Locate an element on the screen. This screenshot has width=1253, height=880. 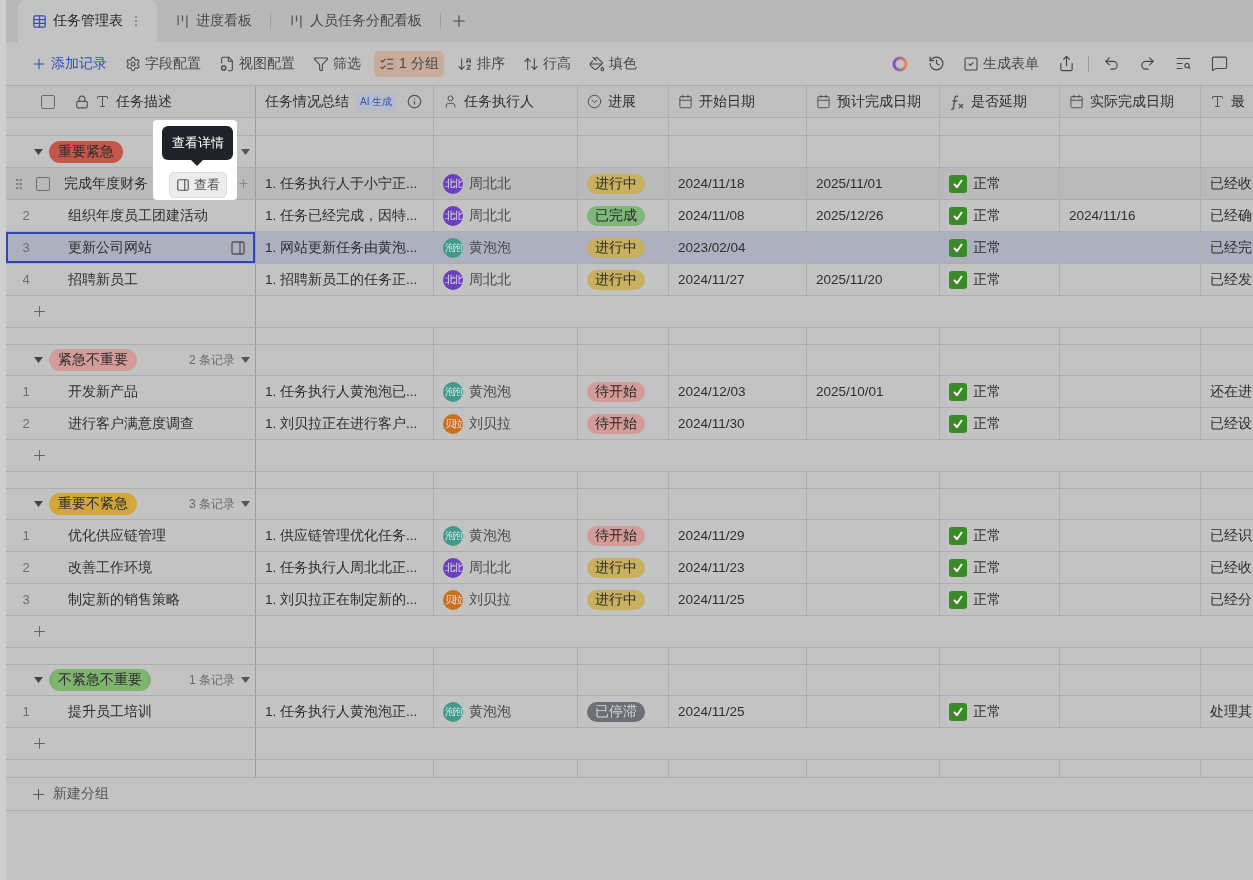
task-name: 制定新的销售策略 is located at coordinates (123, 599).